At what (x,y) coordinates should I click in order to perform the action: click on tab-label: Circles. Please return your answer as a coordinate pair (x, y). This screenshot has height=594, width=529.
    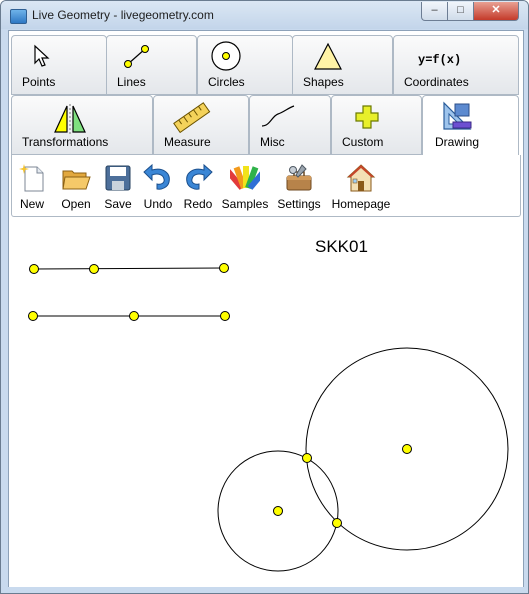
    Looking at the image, I should click on (226, 82).